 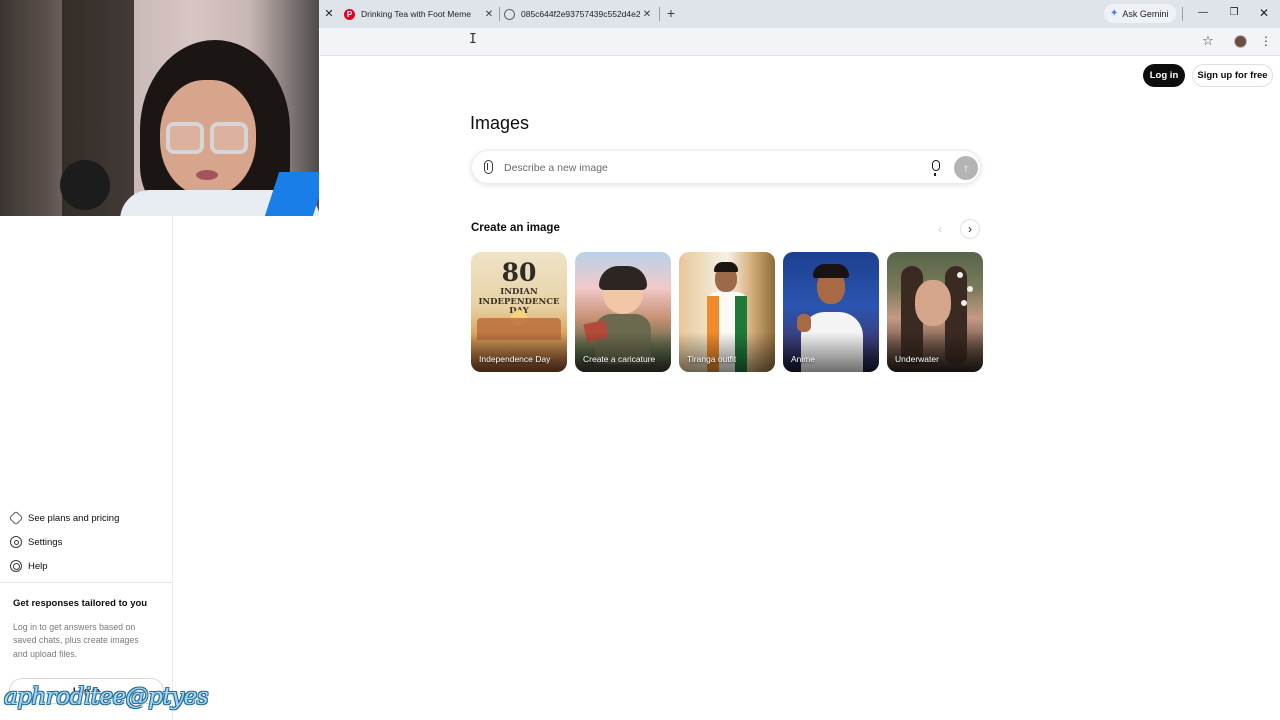 I want to click on promo-title: Get responses tailored to you, so click(x=80, y=603).